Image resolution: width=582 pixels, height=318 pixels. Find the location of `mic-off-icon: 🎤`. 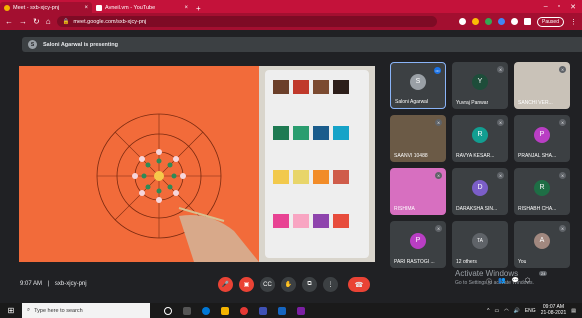

mic-off-icon: 🎤 is located at coordinates (225, 285).